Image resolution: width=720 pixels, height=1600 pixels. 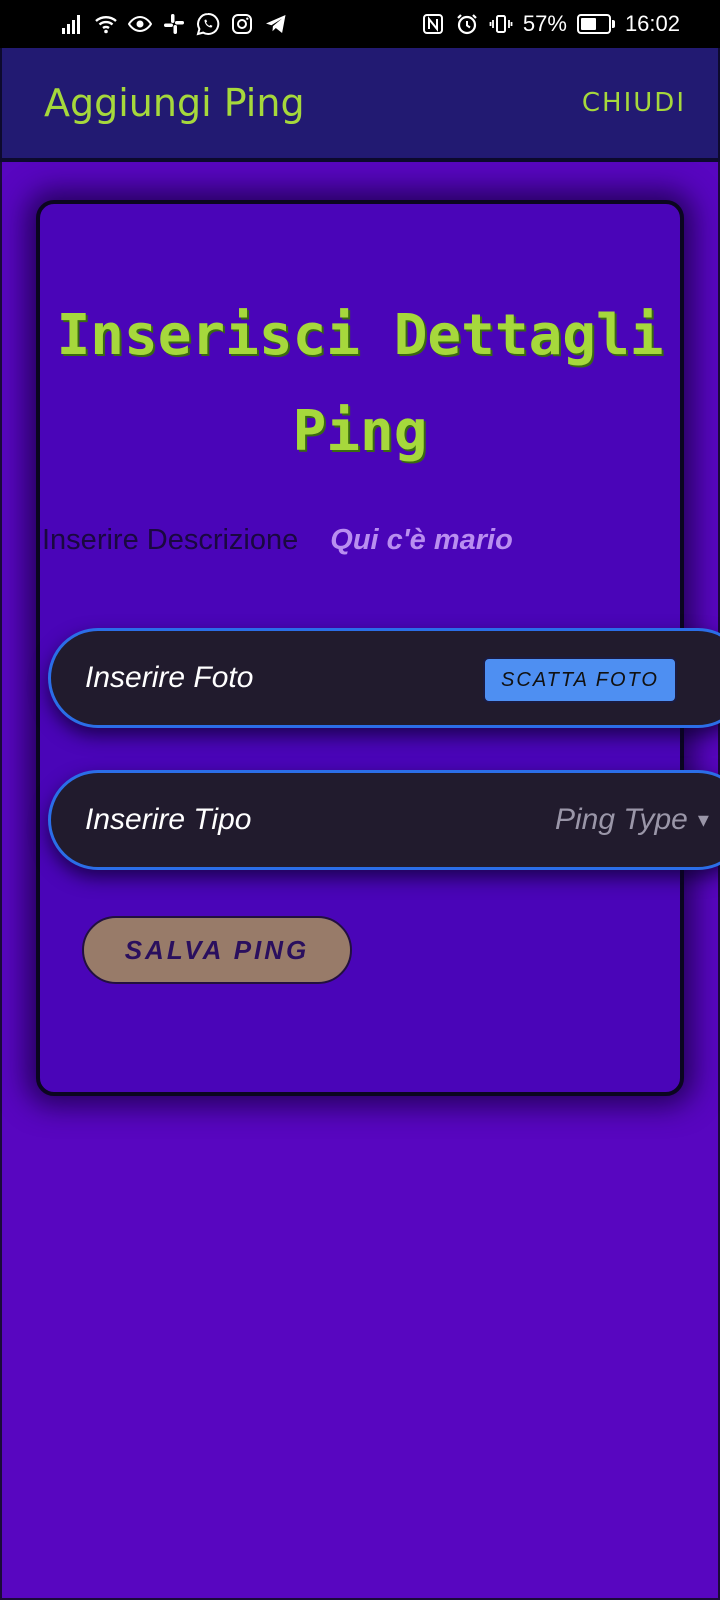 What do you see at coordinates (634, 103) in the screenshot?
I see `close-button: CHIUDI` at bounding box center [634, 103].